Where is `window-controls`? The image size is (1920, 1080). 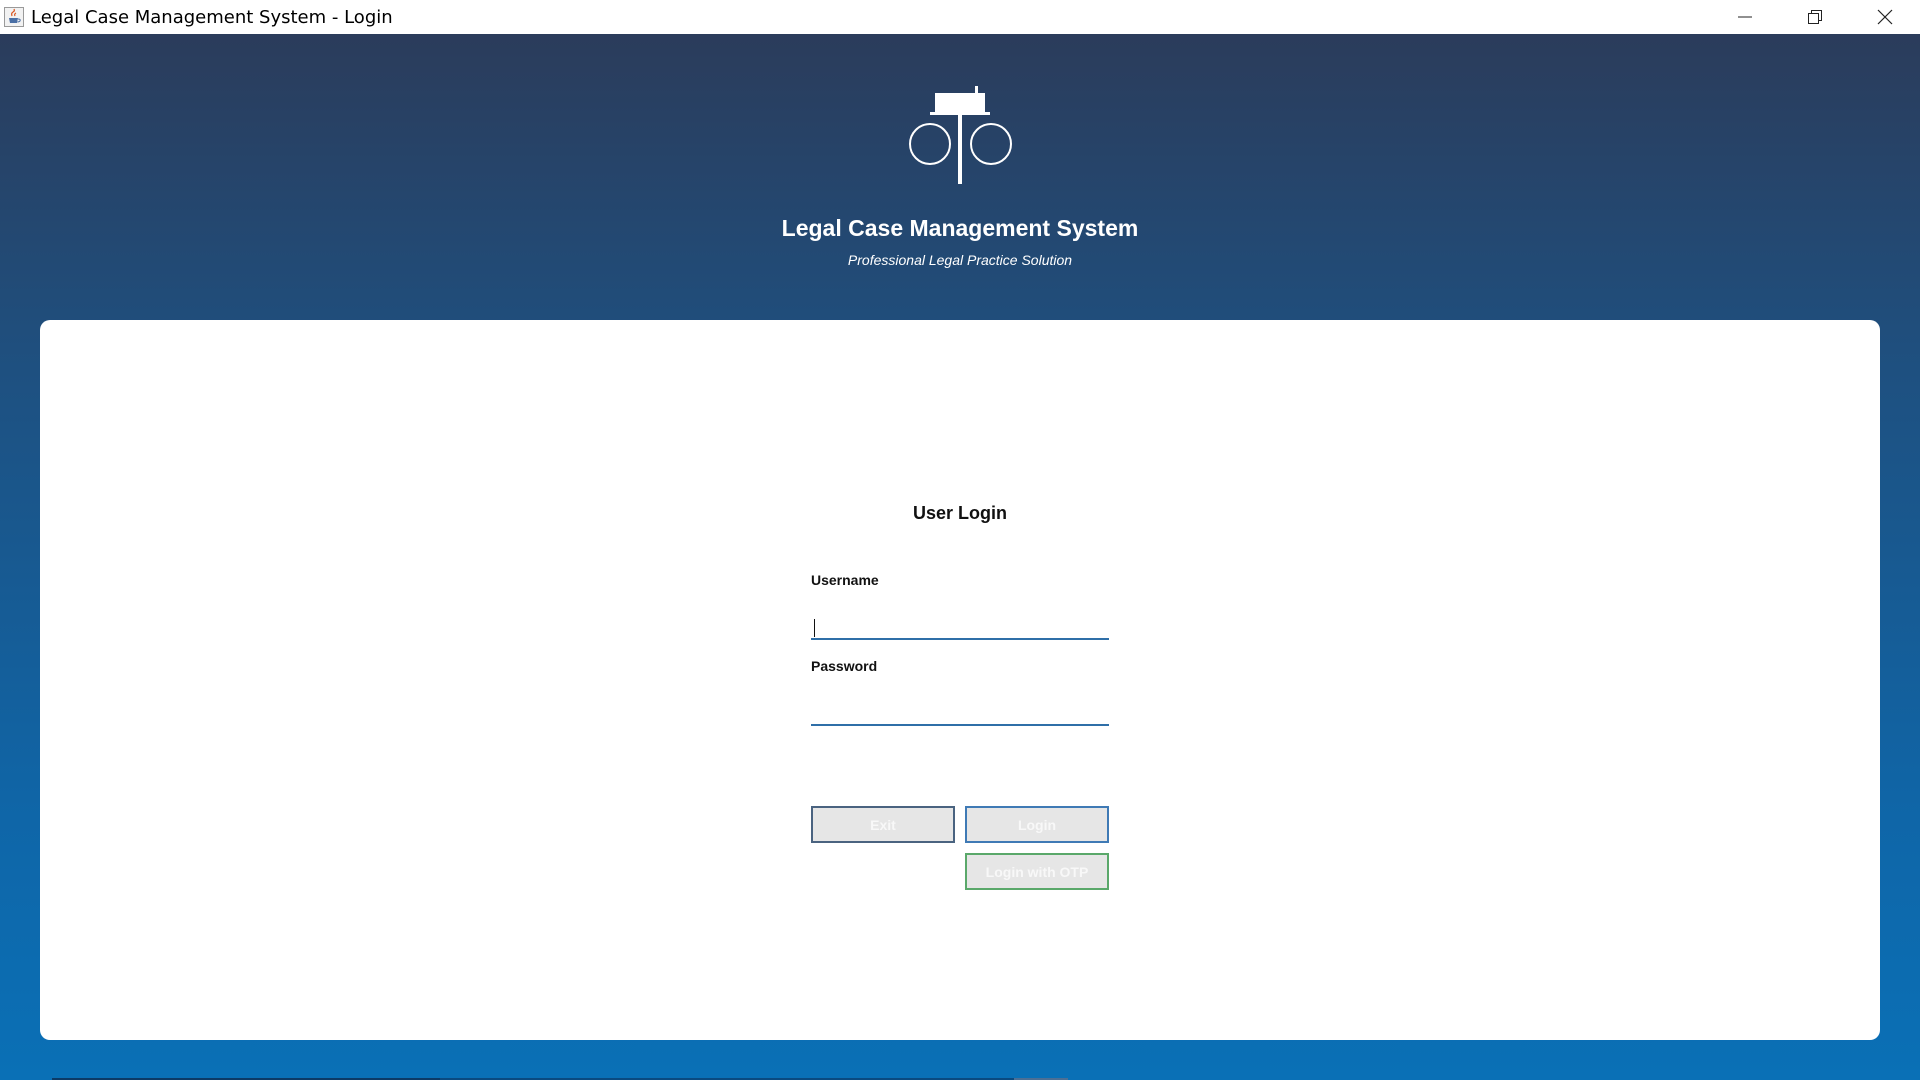
window-controls is located at coordinates (1815, 17).